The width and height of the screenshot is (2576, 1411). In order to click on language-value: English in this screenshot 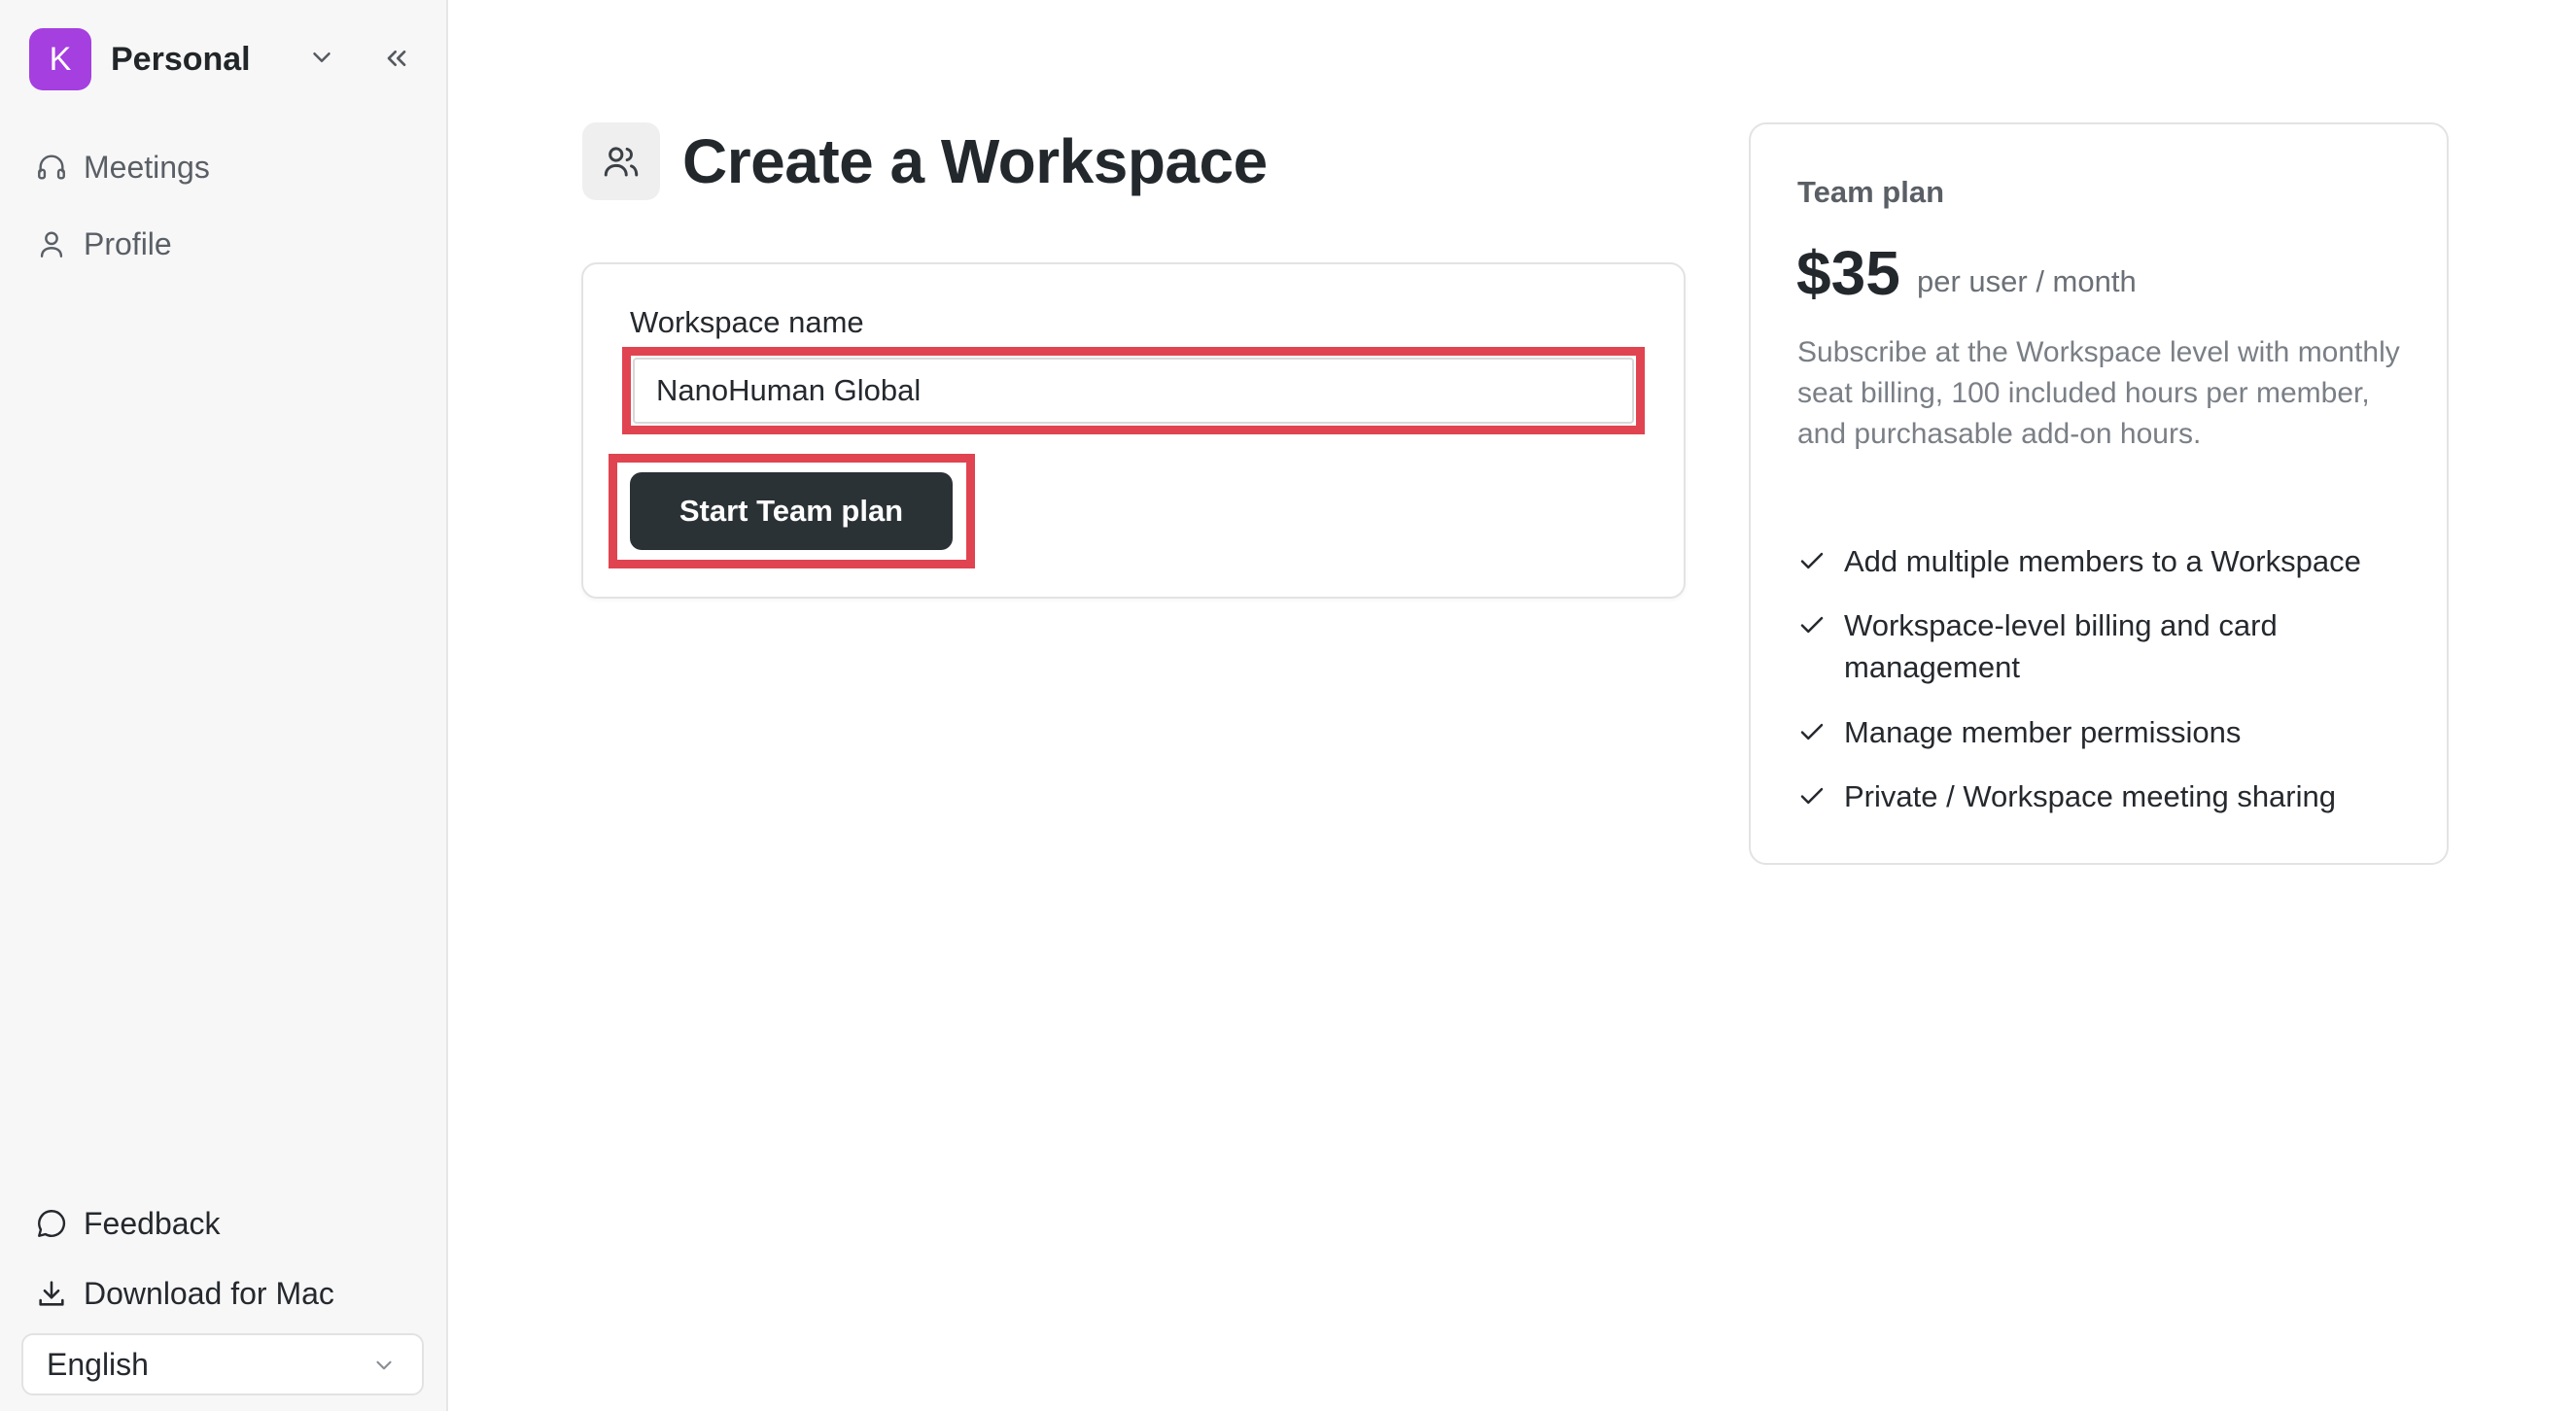, I will do `click(98, 1364)`.